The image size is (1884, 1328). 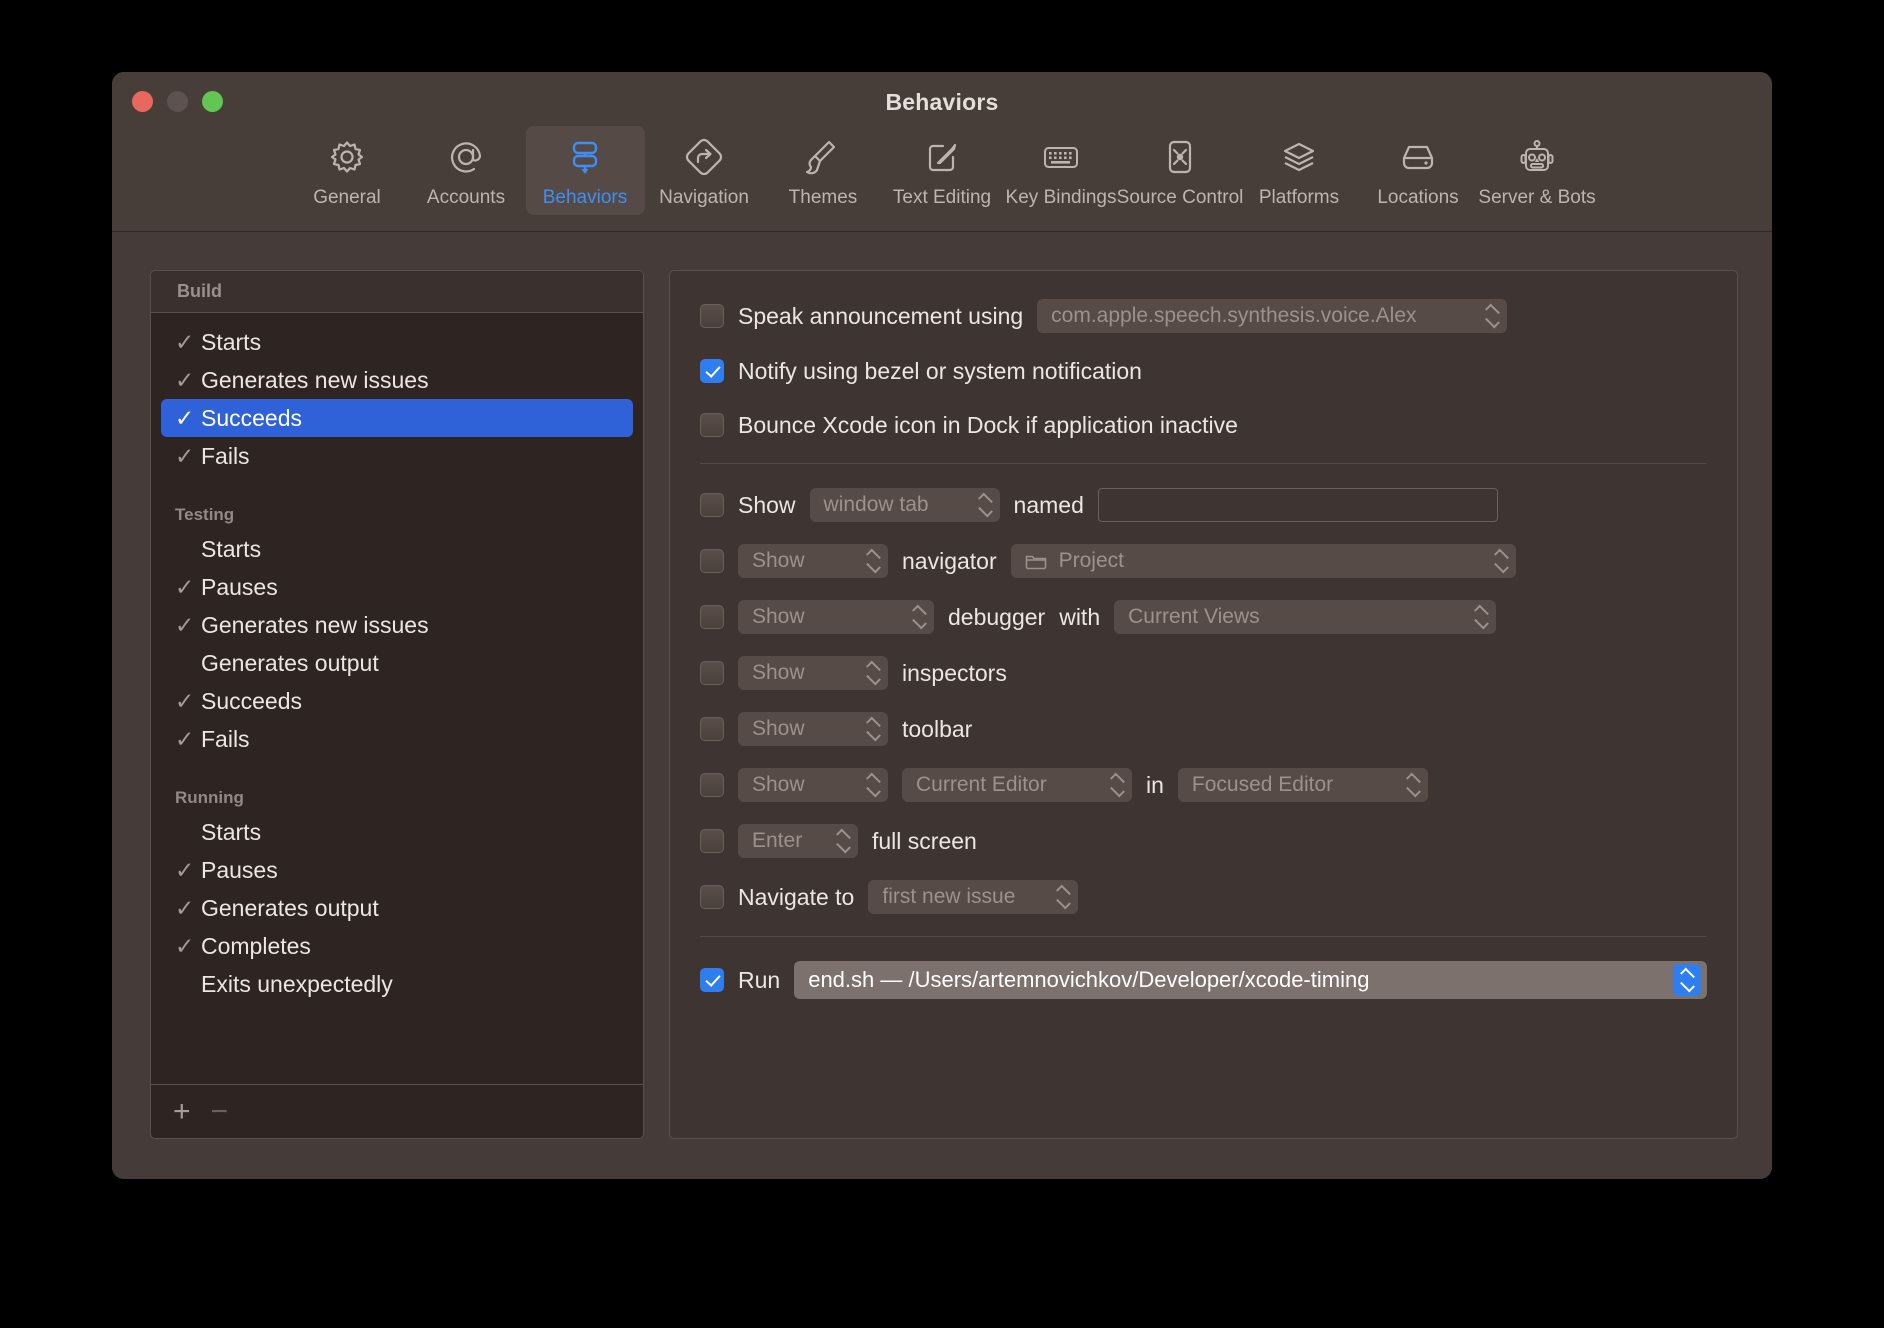 I want to click on tab-themes: Themes, so click(x=823, y=170).